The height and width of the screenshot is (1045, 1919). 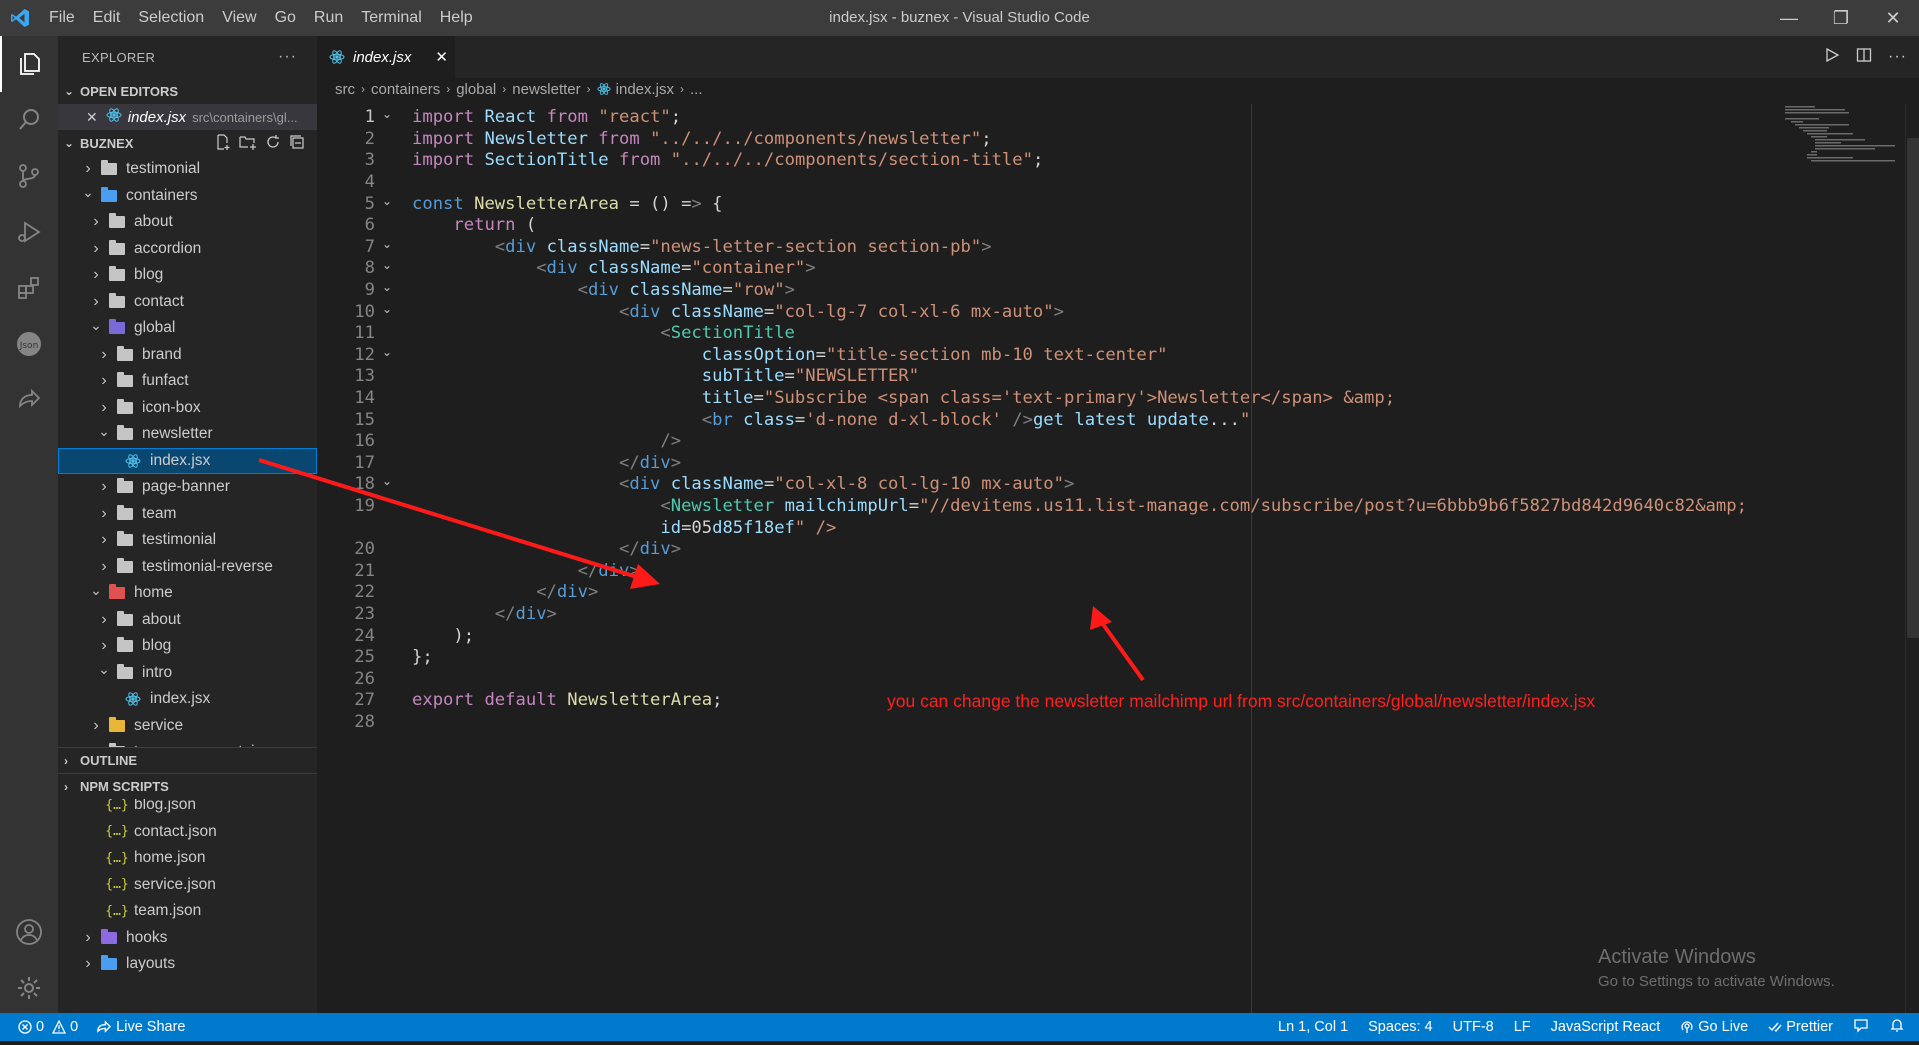 I want to click on activity-bar: Json, so click(x=29, y=524).